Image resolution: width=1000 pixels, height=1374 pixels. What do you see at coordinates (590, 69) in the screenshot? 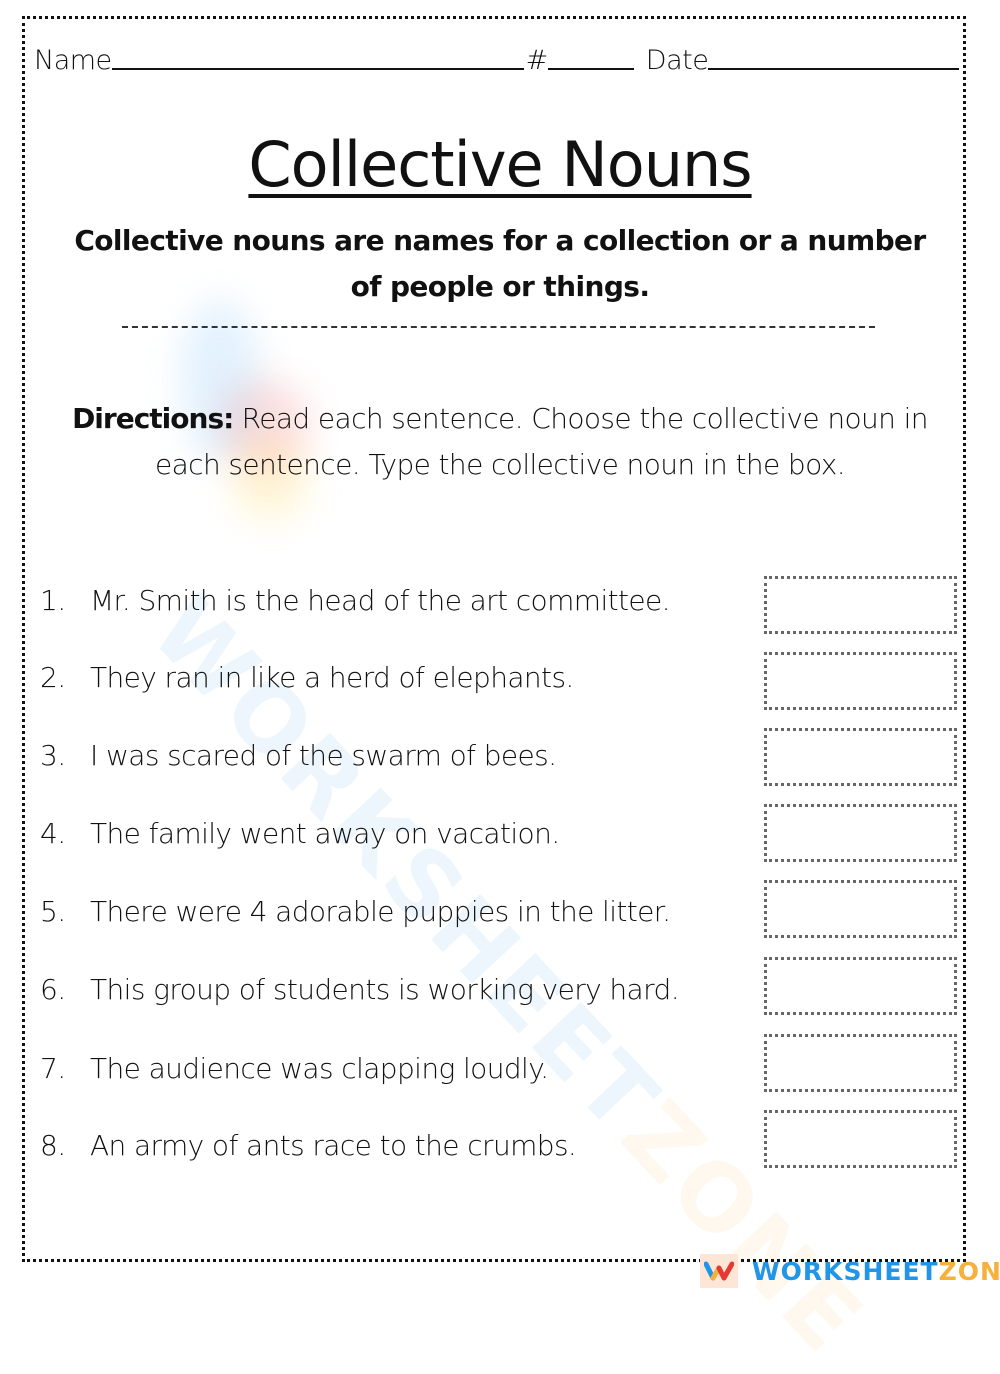
I see `number-line` at bounding box center [590, 69].